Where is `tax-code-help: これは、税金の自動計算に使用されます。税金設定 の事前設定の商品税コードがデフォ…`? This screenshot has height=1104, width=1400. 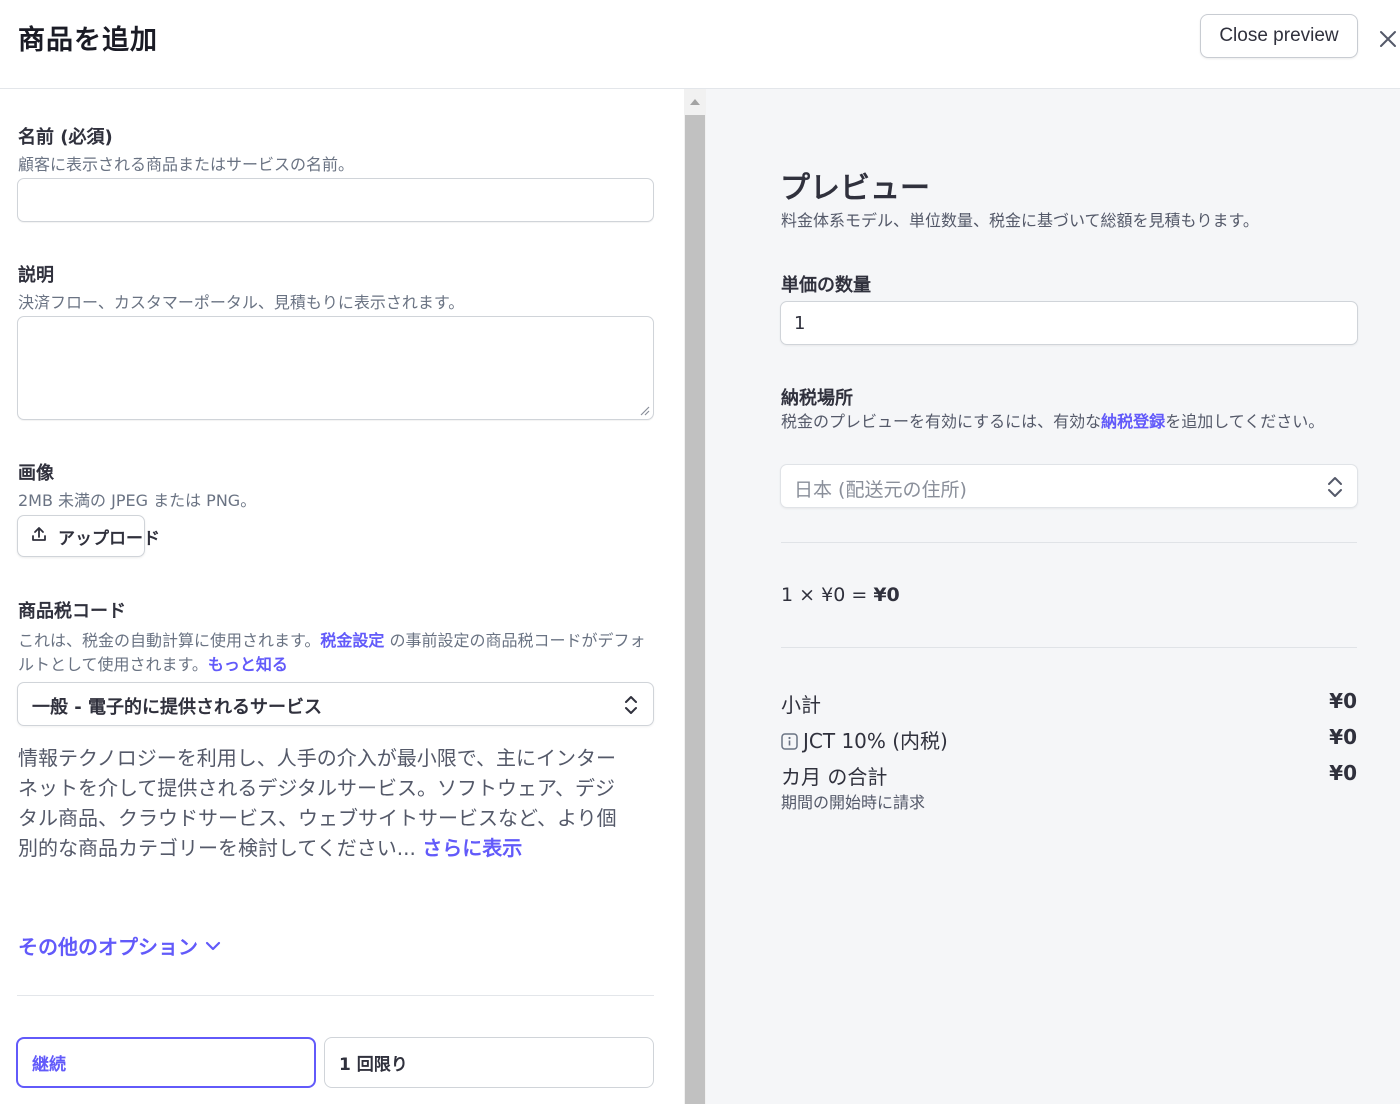 tax-code-help: これは、税金の自動計算に使用されます。税金設定 の事前設定の商品税コードがデフォ… is located at coordinates (338, 653).